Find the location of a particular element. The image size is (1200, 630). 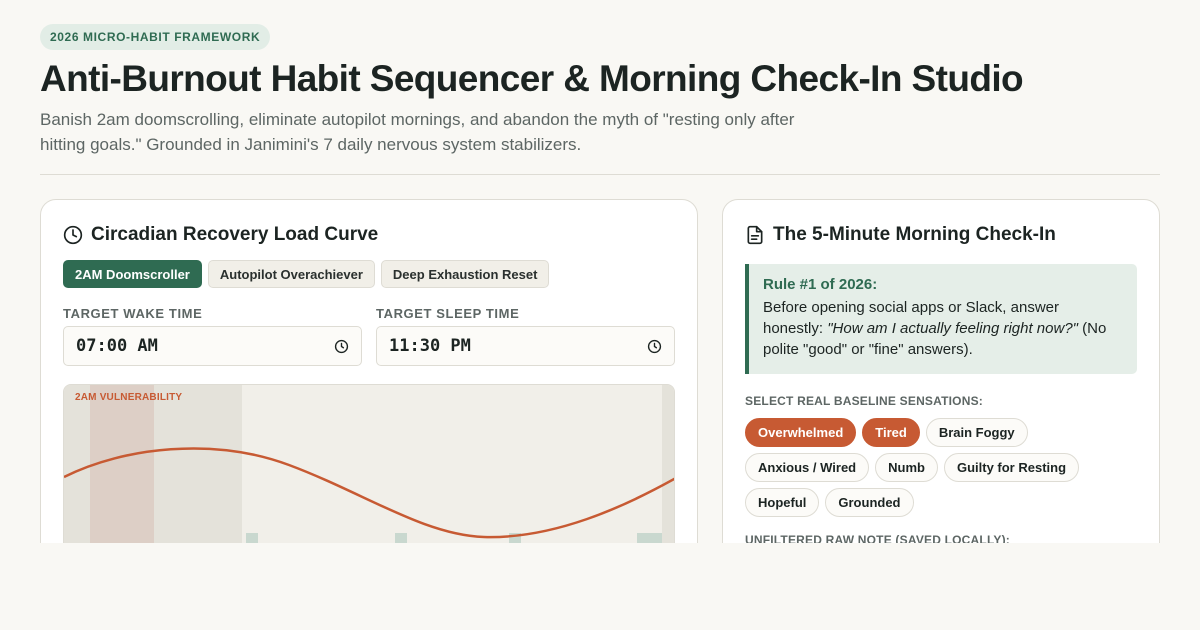

rule-question: "How am I actually feeling right now?" is located at coordinates (952, 328).